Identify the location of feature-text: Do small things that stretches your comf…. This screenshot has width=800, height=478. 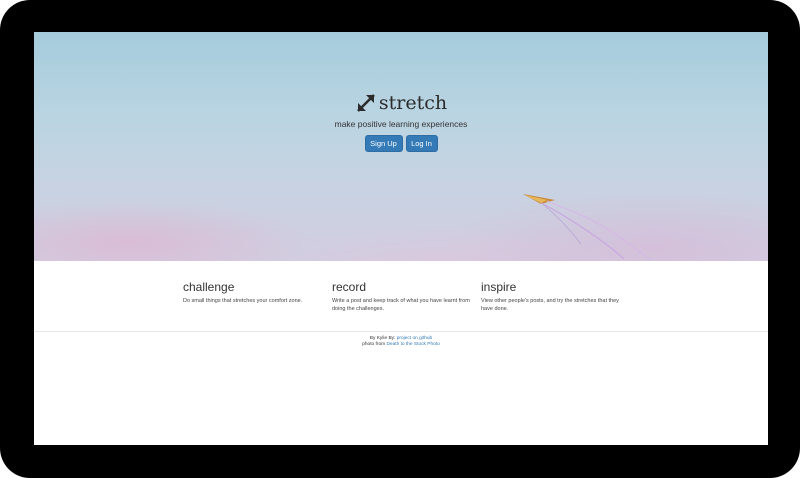
(243, 301).